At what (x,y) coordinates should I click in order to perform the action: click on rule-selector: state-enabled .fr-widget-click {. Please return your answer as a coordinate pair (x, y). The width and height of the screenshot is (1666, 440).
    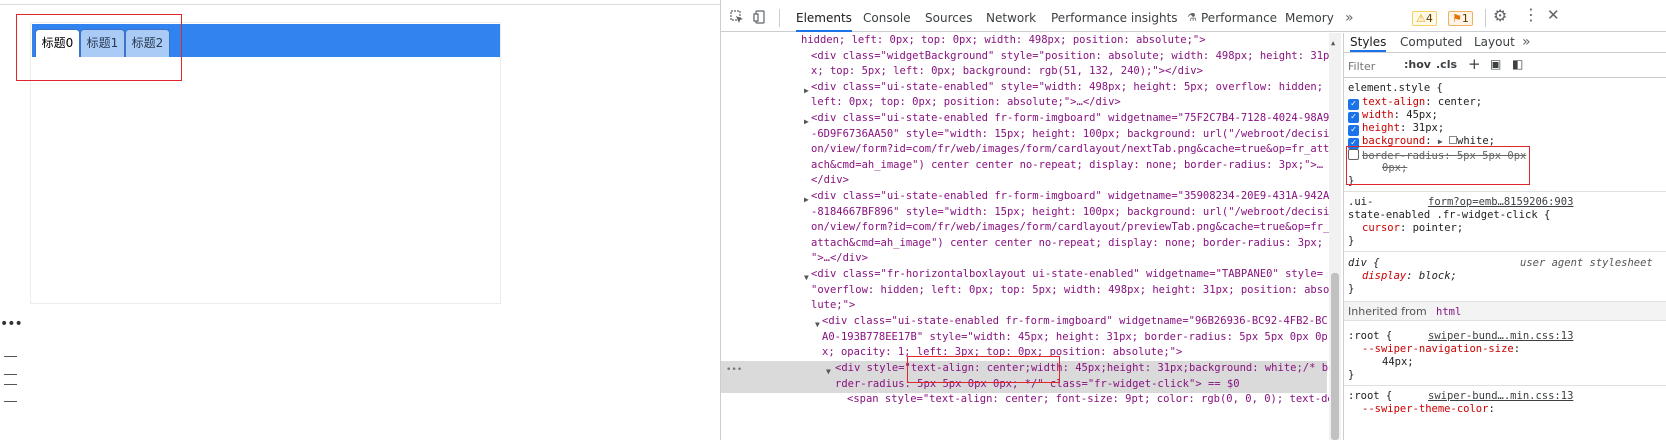
    Looking at the image, I should click on (1449, 215).